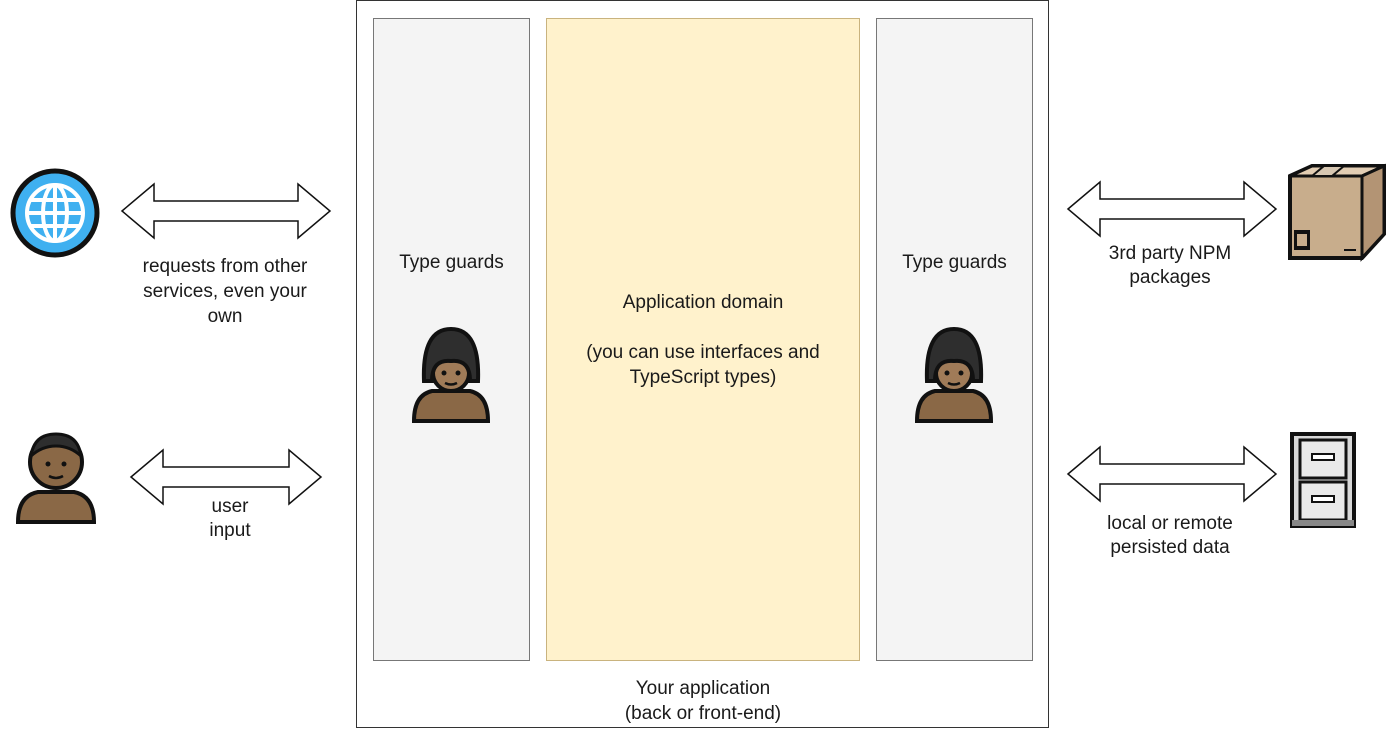  I want to click on persisted-data-arrow, so click(1172, 474).